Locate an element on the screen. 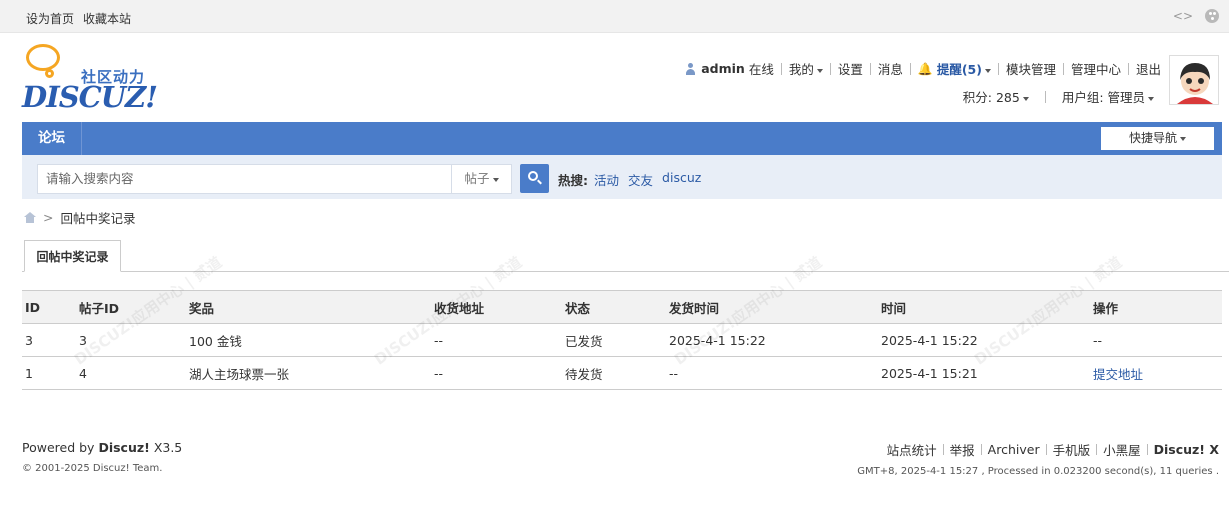 This screenshot has height=517, width=1229. submit-address-link: 提交地址 is located at coordinates (1118, 374).